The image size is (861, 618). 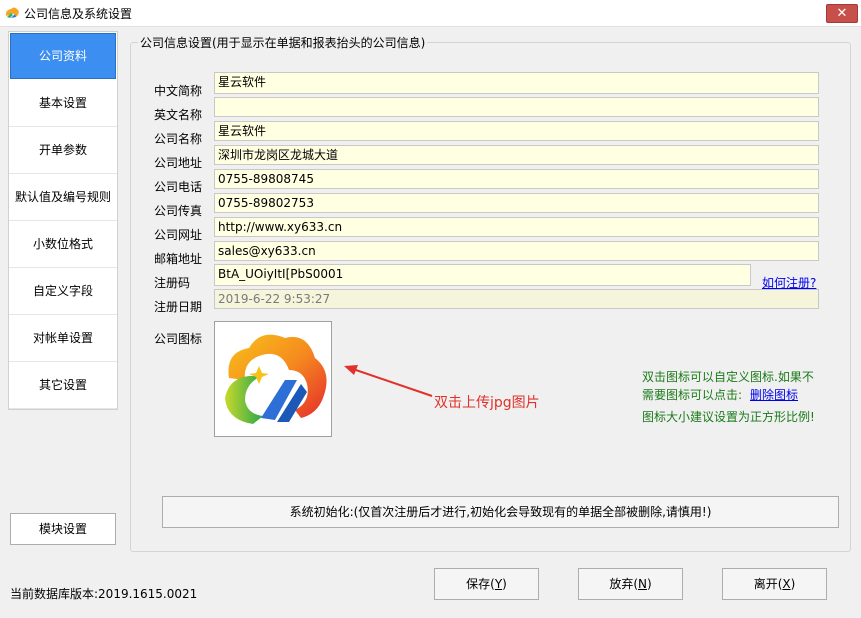 I want to click on group-legend: 公司信息设置(用于显示在单据和报表抬头的公司信息), so click(x=283, y=42).